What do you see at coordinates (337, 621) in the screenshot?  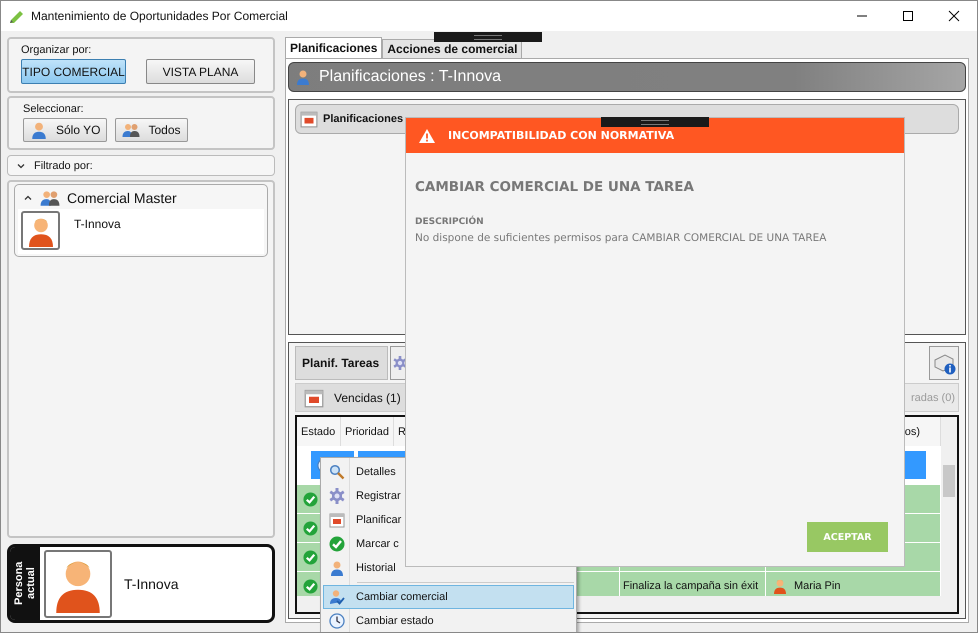 I see `clock-icon` at bounding box center [337, 621].